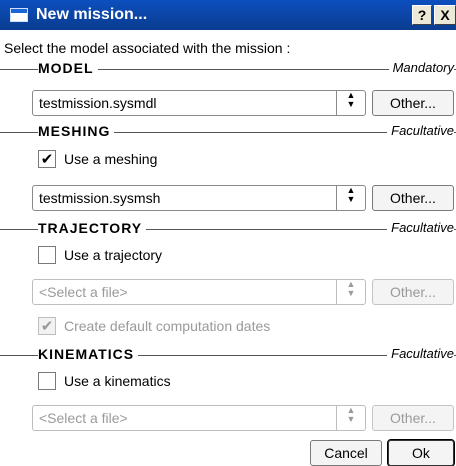  Describe the element at coordinates (88, 354) in the screenshot. I see `section-title: KINEMATICS` at that location.